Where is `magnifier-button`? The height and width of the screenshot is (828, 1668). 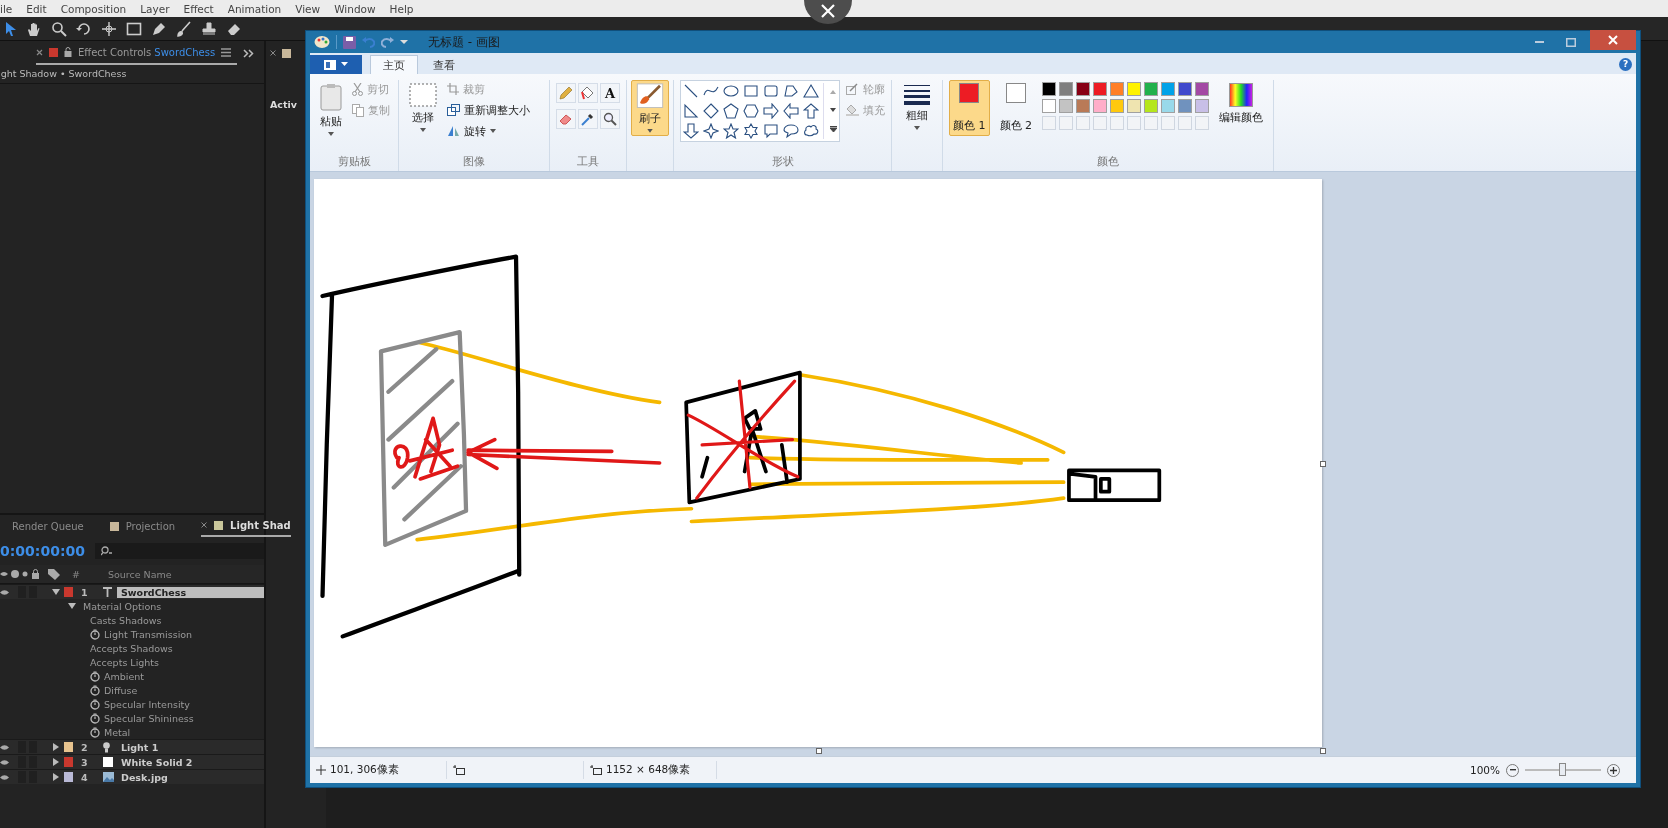
magnifier-button is located at coordinates (610, 119).